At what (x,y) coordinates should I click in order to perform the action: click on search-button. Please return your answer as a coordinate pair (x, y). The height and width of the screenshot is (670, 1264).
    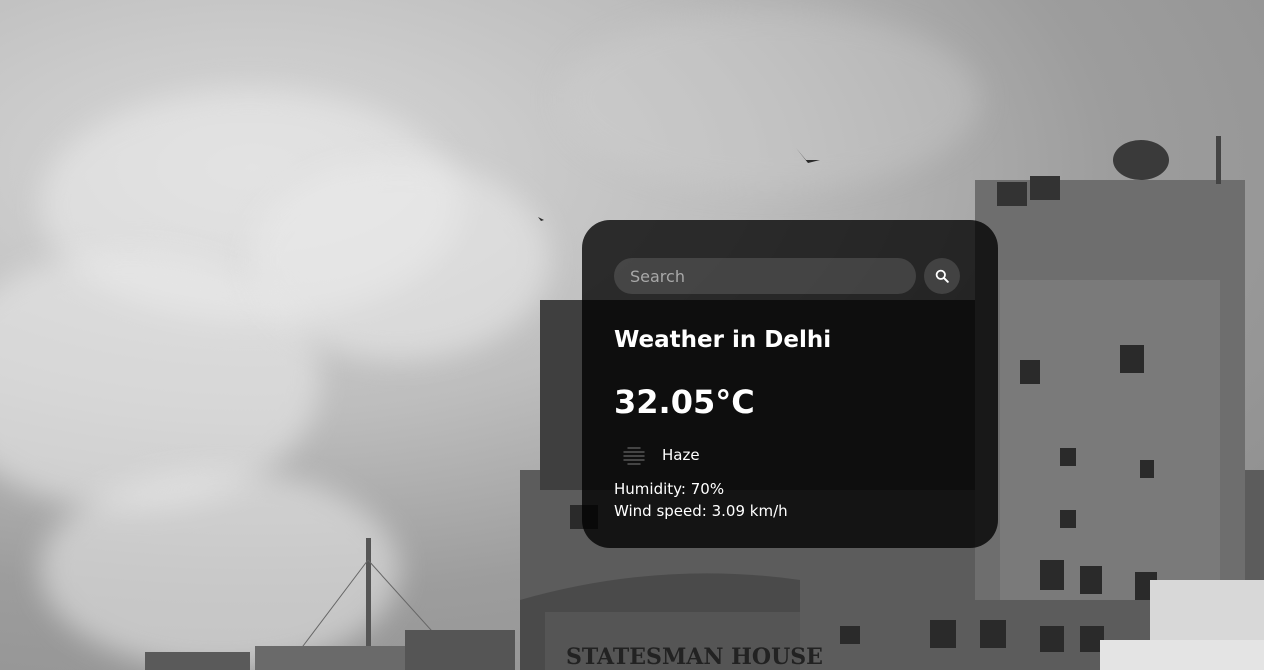
    Looking at the image, I should click on (942, 276).